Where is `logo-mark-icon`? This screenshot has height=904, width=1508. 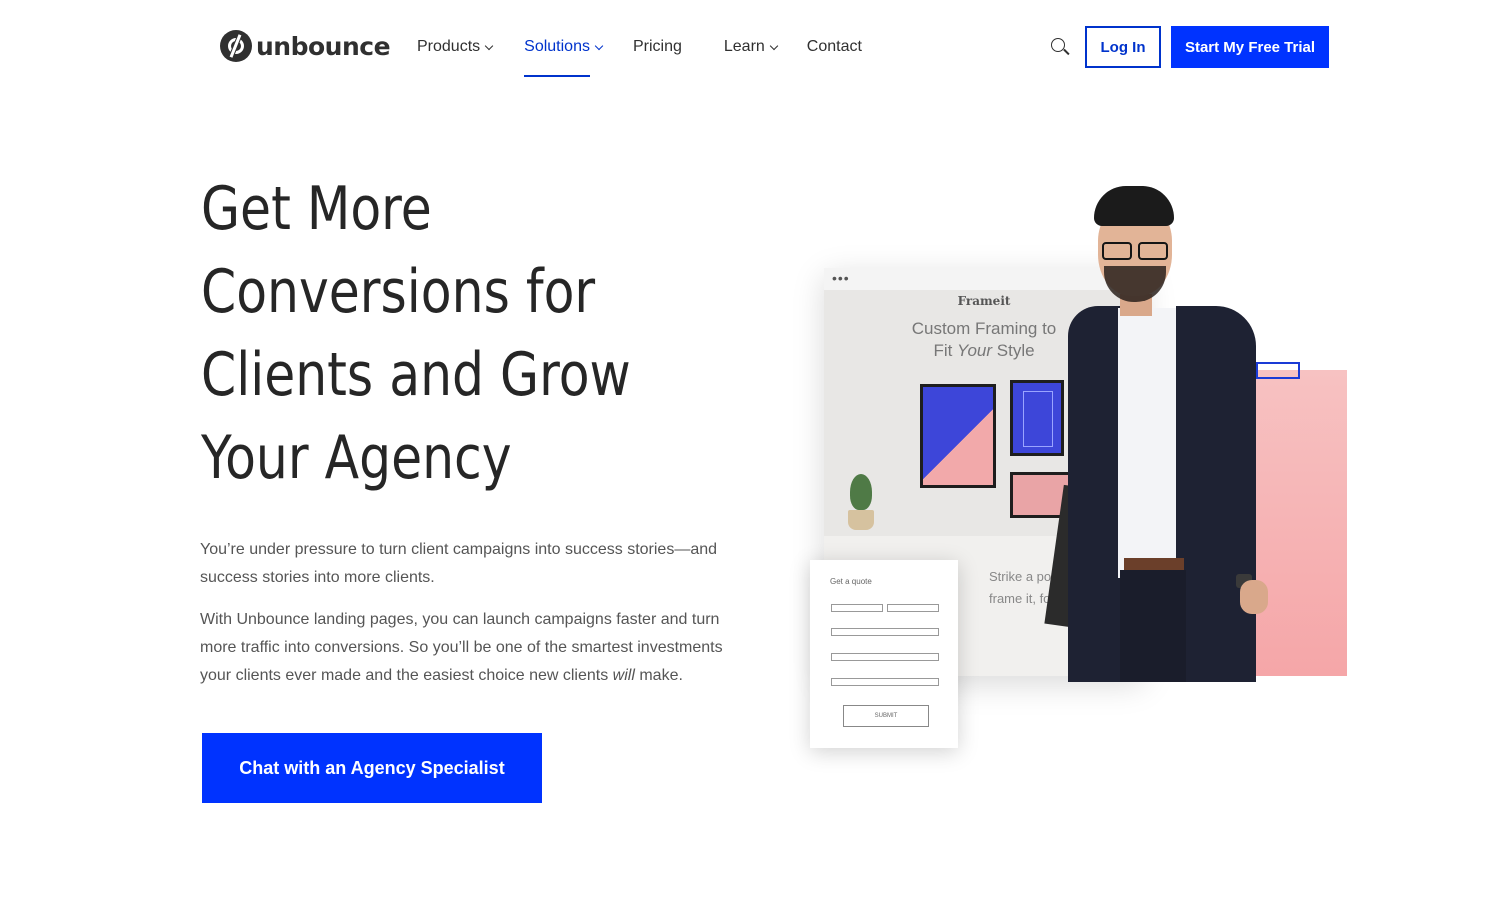
logo-mark-icon is located at coordinates (236, 46).